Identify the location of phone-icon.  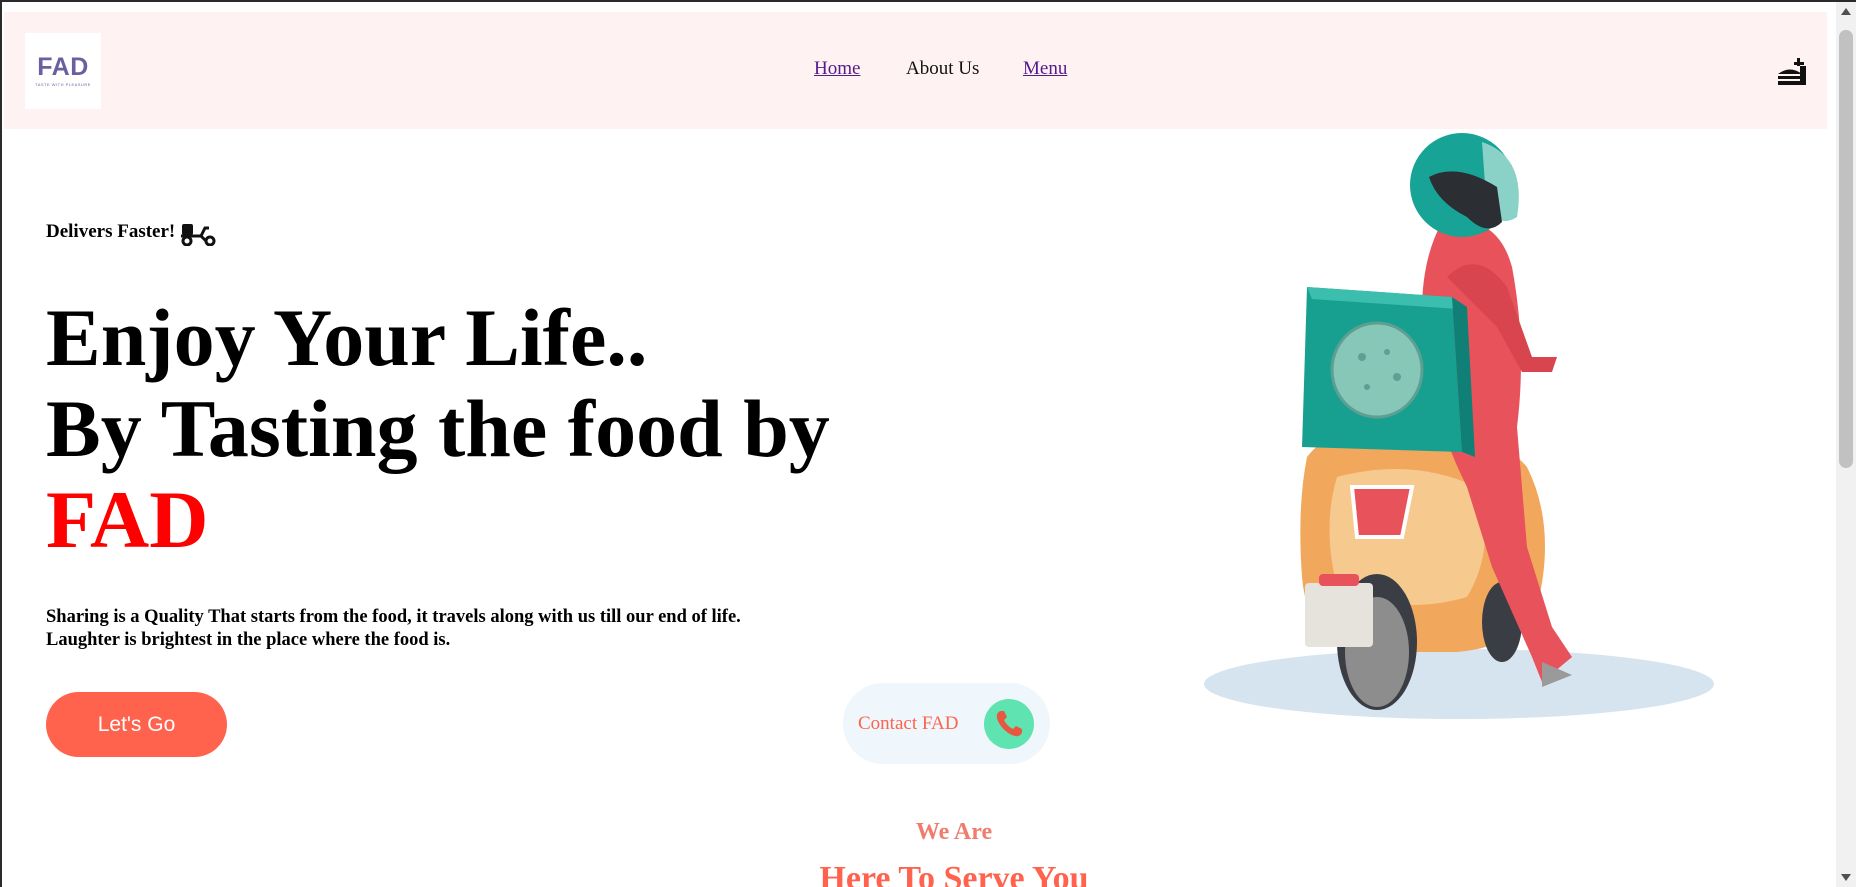
(1009, 724).